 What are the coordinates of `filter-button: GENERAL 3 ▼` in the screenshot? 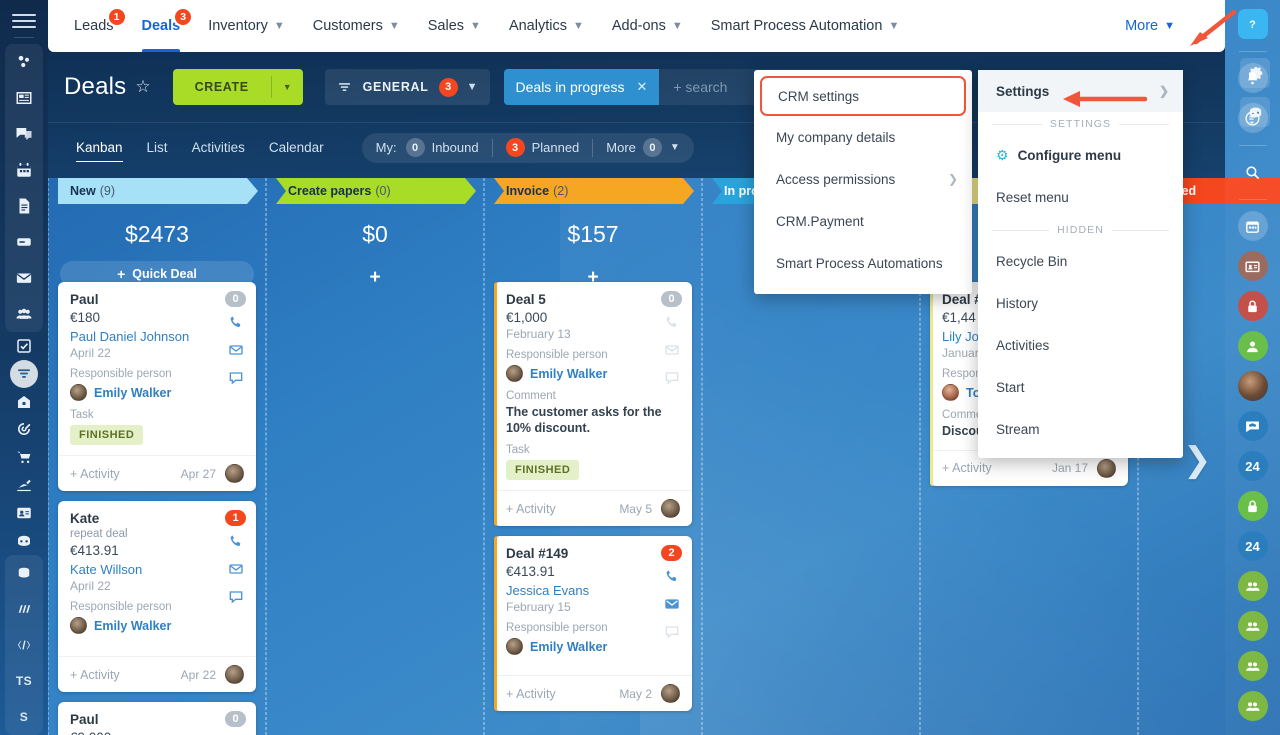 It's located at (407, 87).